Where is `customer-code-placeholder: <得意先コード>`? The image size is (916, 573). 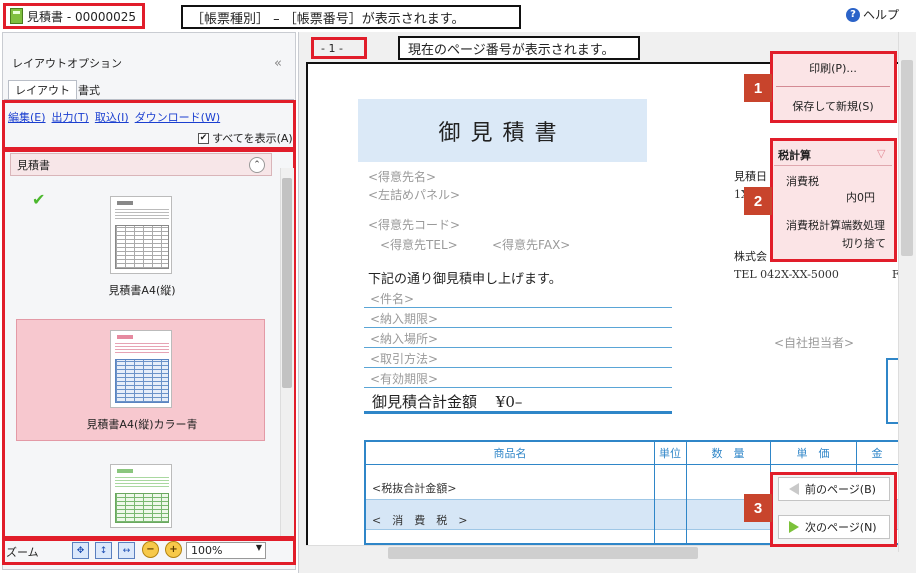 customer-code-placeholder: <得意先コード> is located at coordinates (414, 225).